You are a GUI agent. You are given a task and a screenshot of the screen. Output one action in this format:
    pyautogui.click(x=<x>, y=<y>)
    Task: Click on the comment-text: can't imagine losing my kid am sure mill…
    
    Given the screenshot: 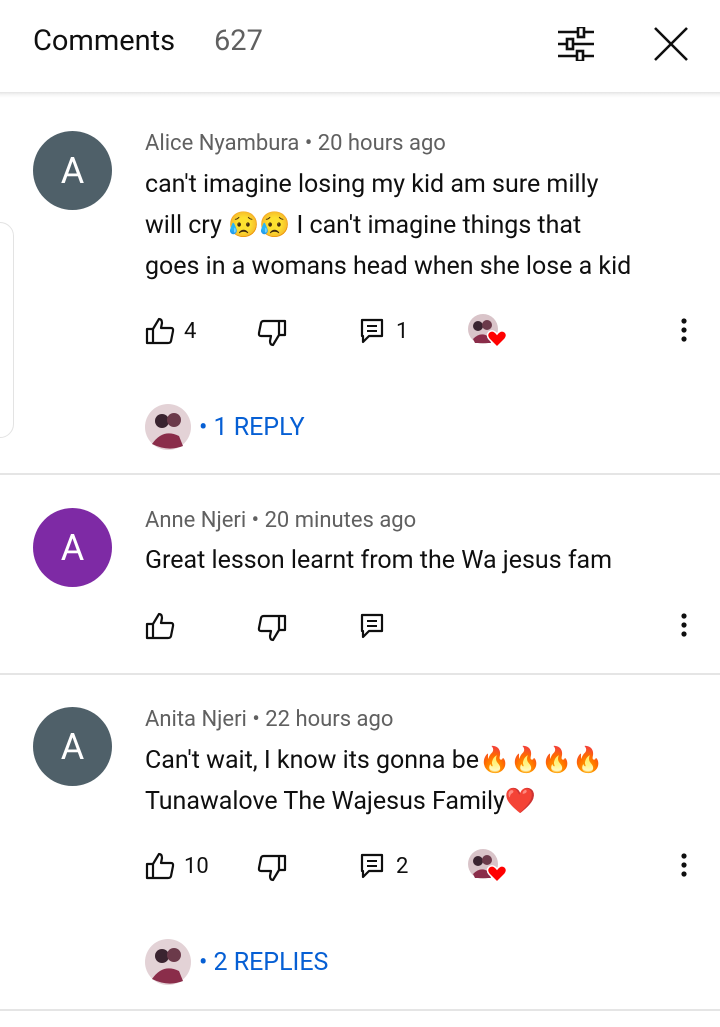 What is the action you would take?
    pyautogui.click(x=425, y=225)
    